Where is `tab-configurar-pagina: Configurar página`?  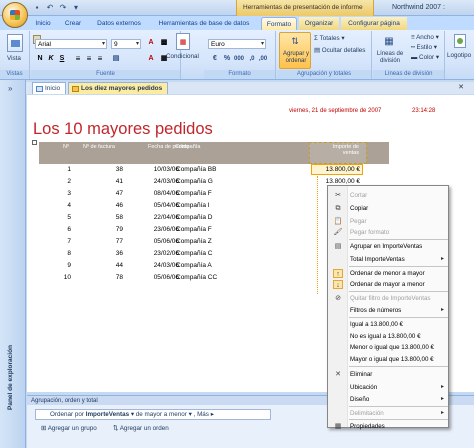 tab-configurar-pagina: Configurar página is located at coordinates (374, 23).